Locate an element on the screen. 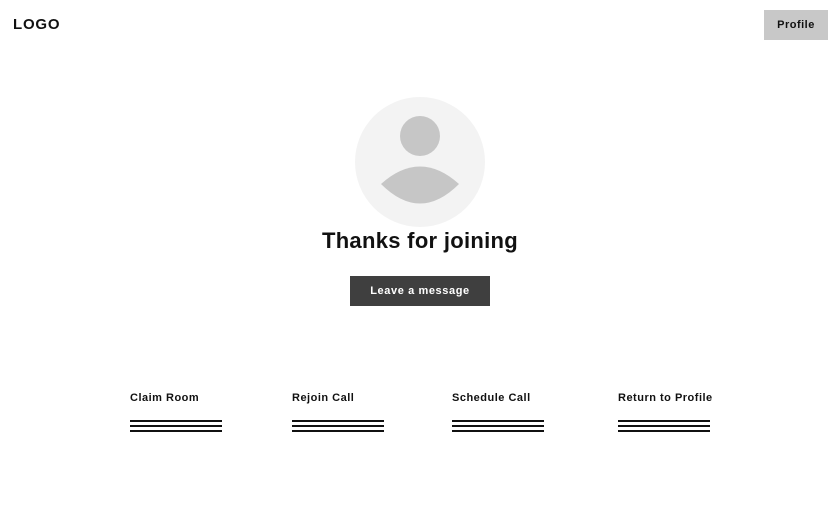 Image resolution: width=840 pixels, height=524 pixels. logo: LOGO is located at coordinates (36, 24).